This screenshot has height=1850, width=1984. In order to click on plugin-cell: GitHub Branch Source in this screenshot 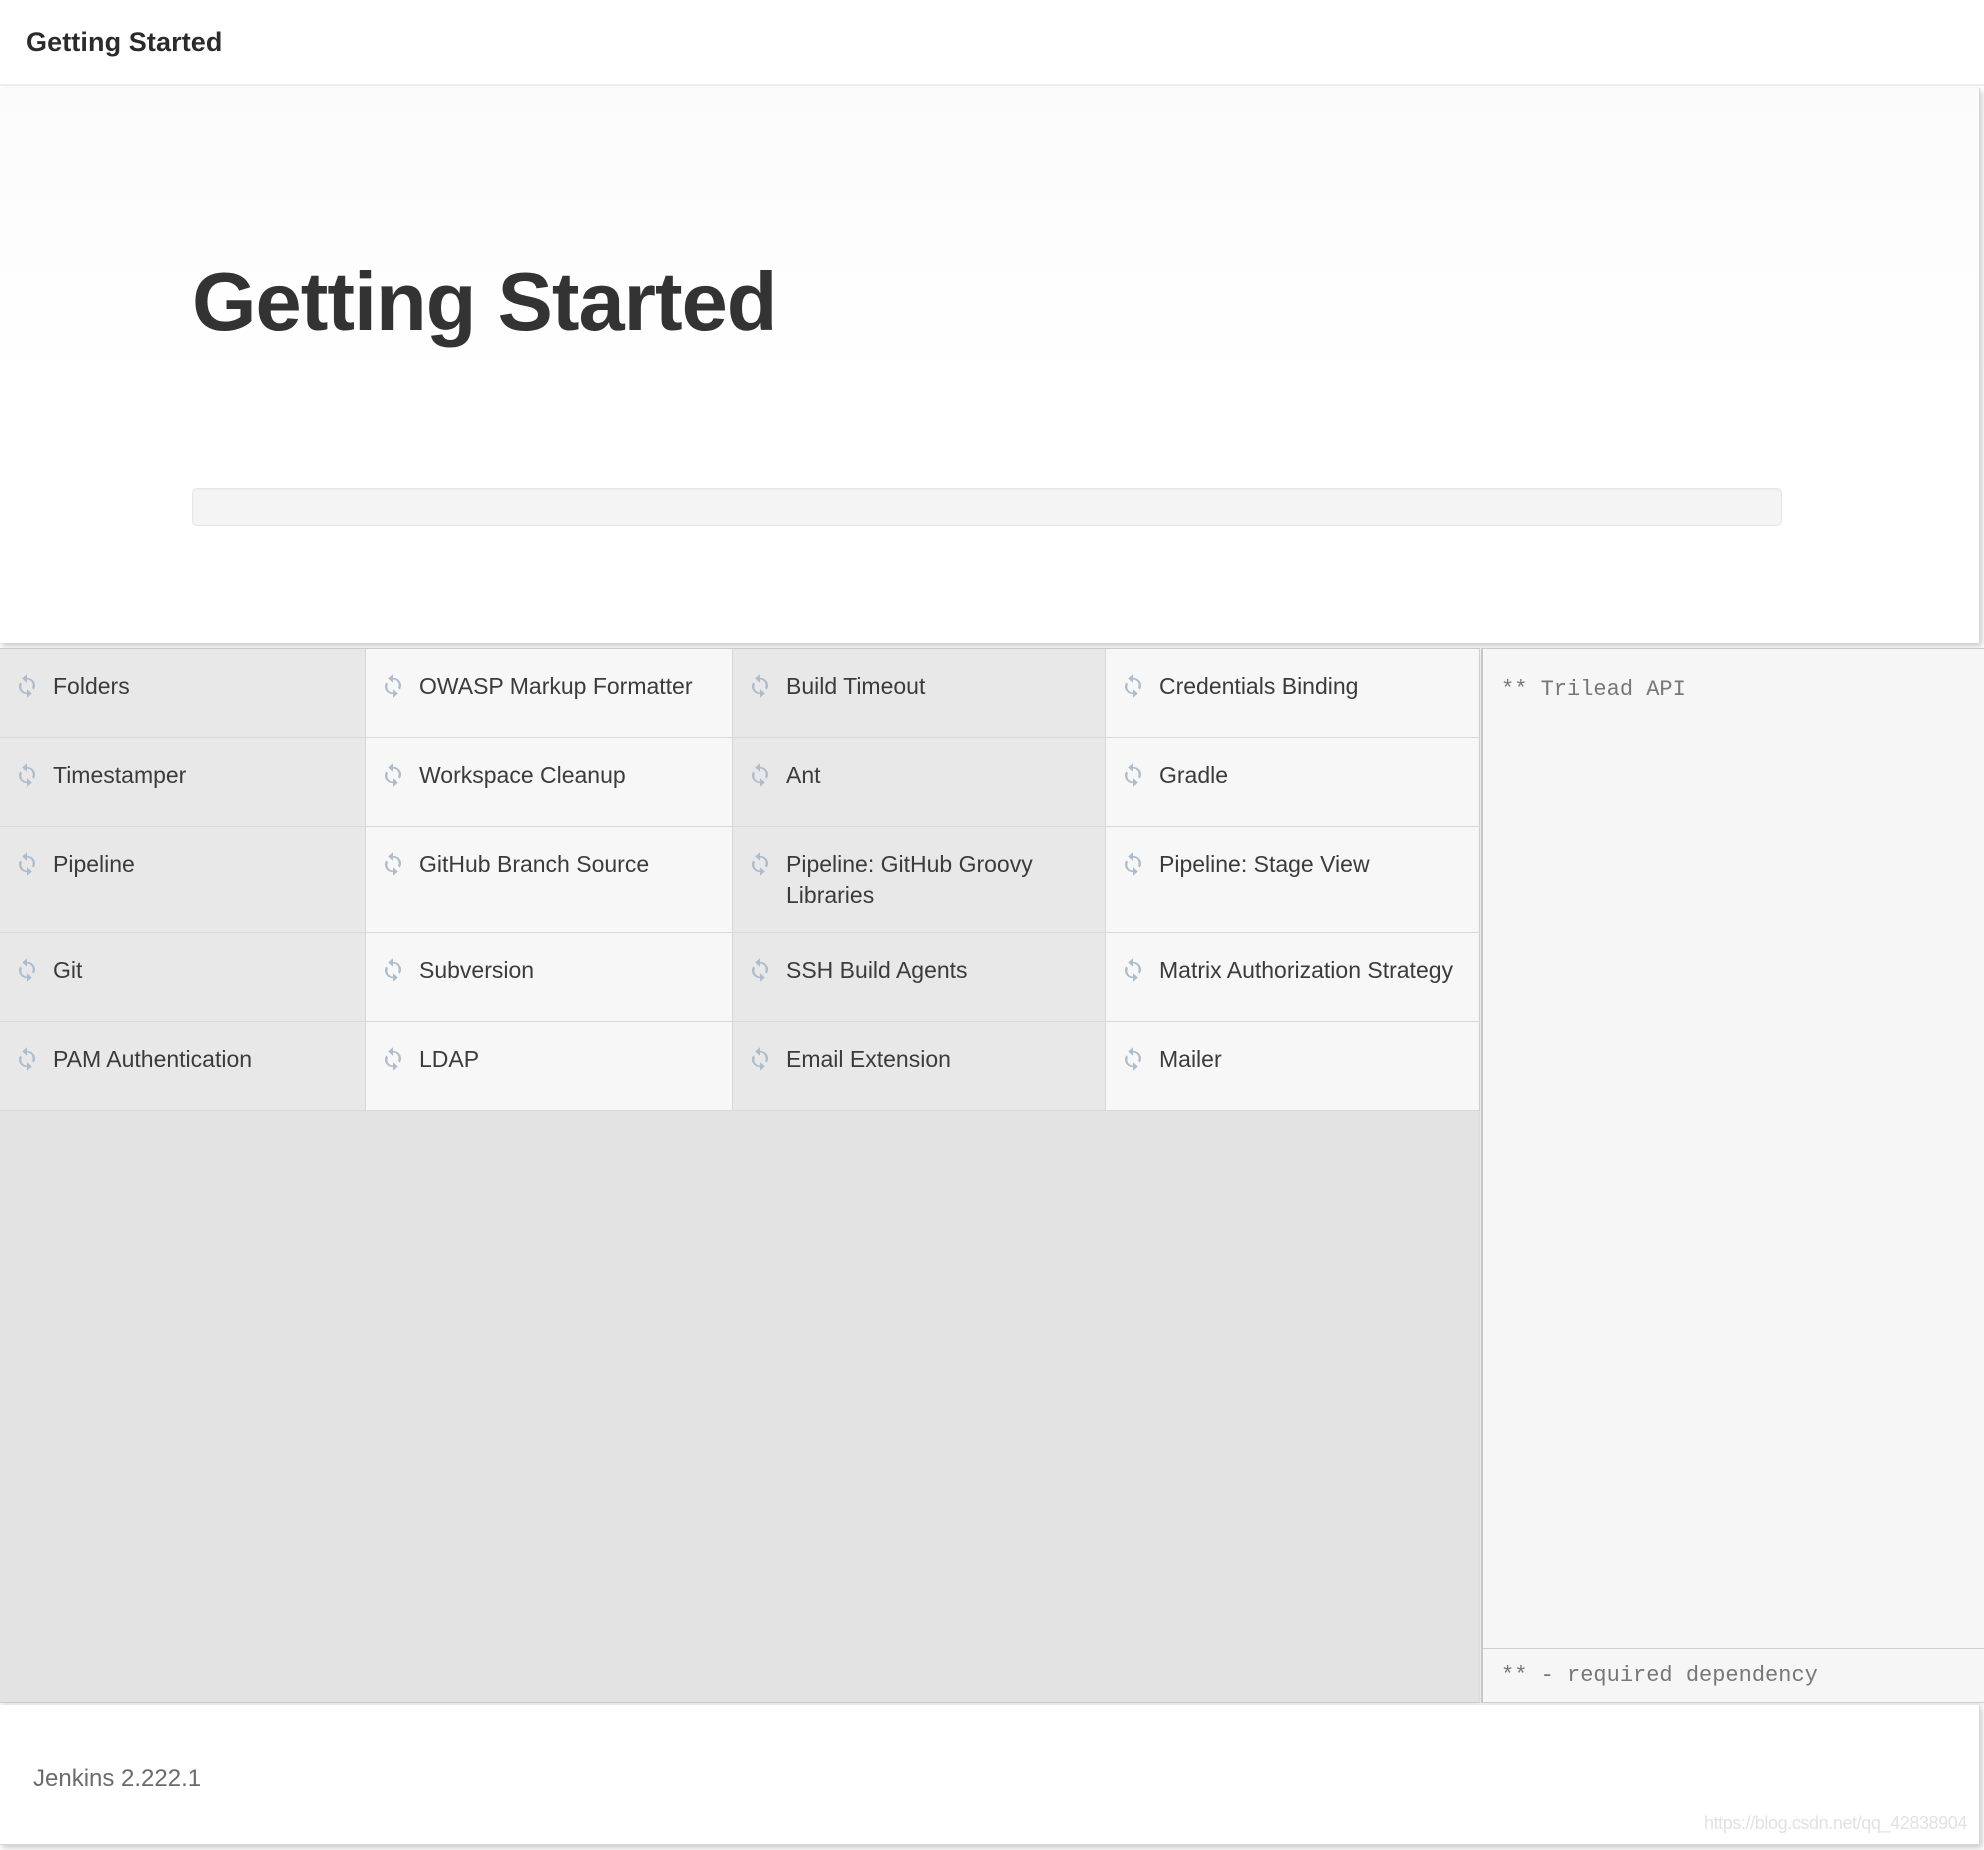, I will do `click(549, 880)`.